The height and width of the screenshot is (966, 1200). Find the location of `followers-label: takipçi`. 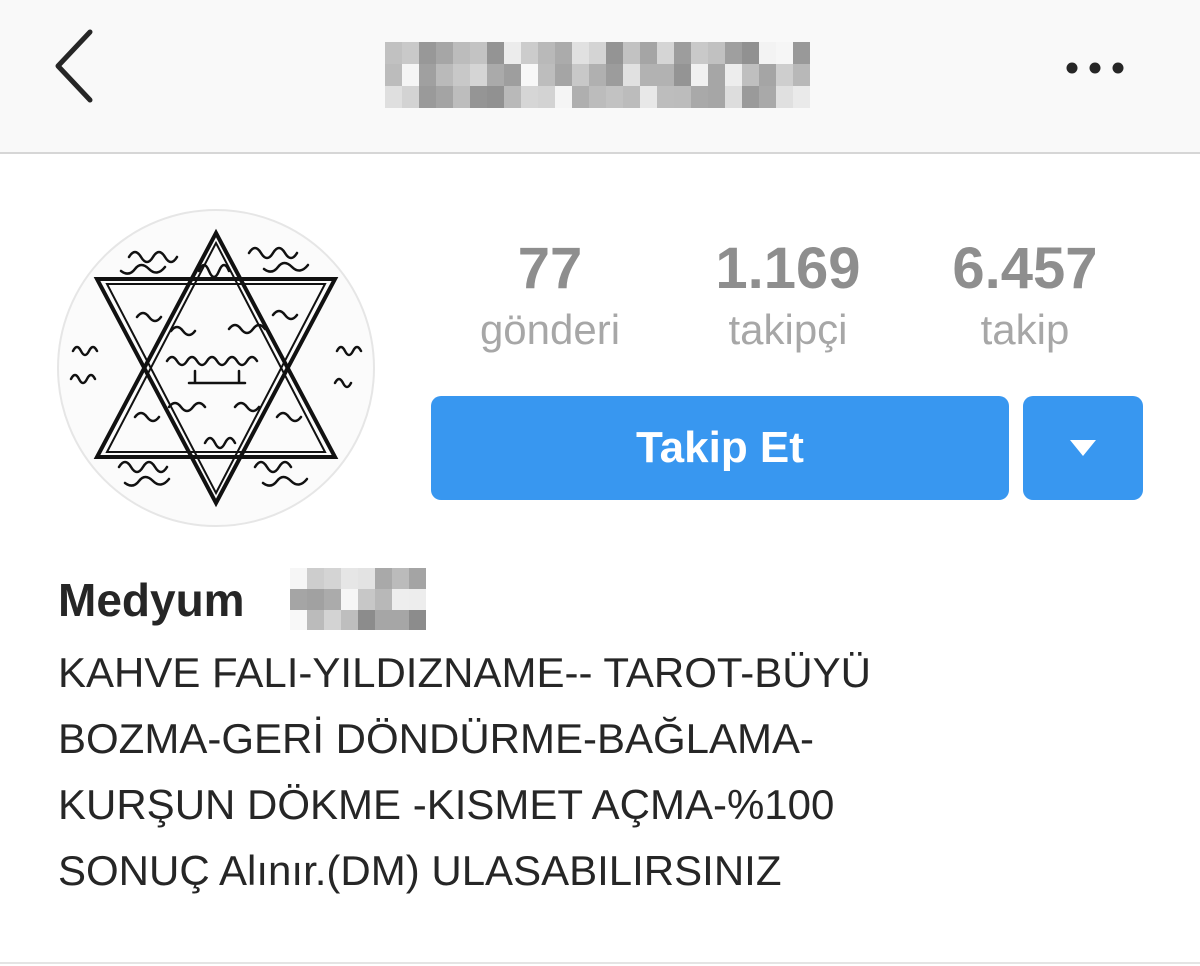

followers-label: takipçi is located at coordinates (788, 329).